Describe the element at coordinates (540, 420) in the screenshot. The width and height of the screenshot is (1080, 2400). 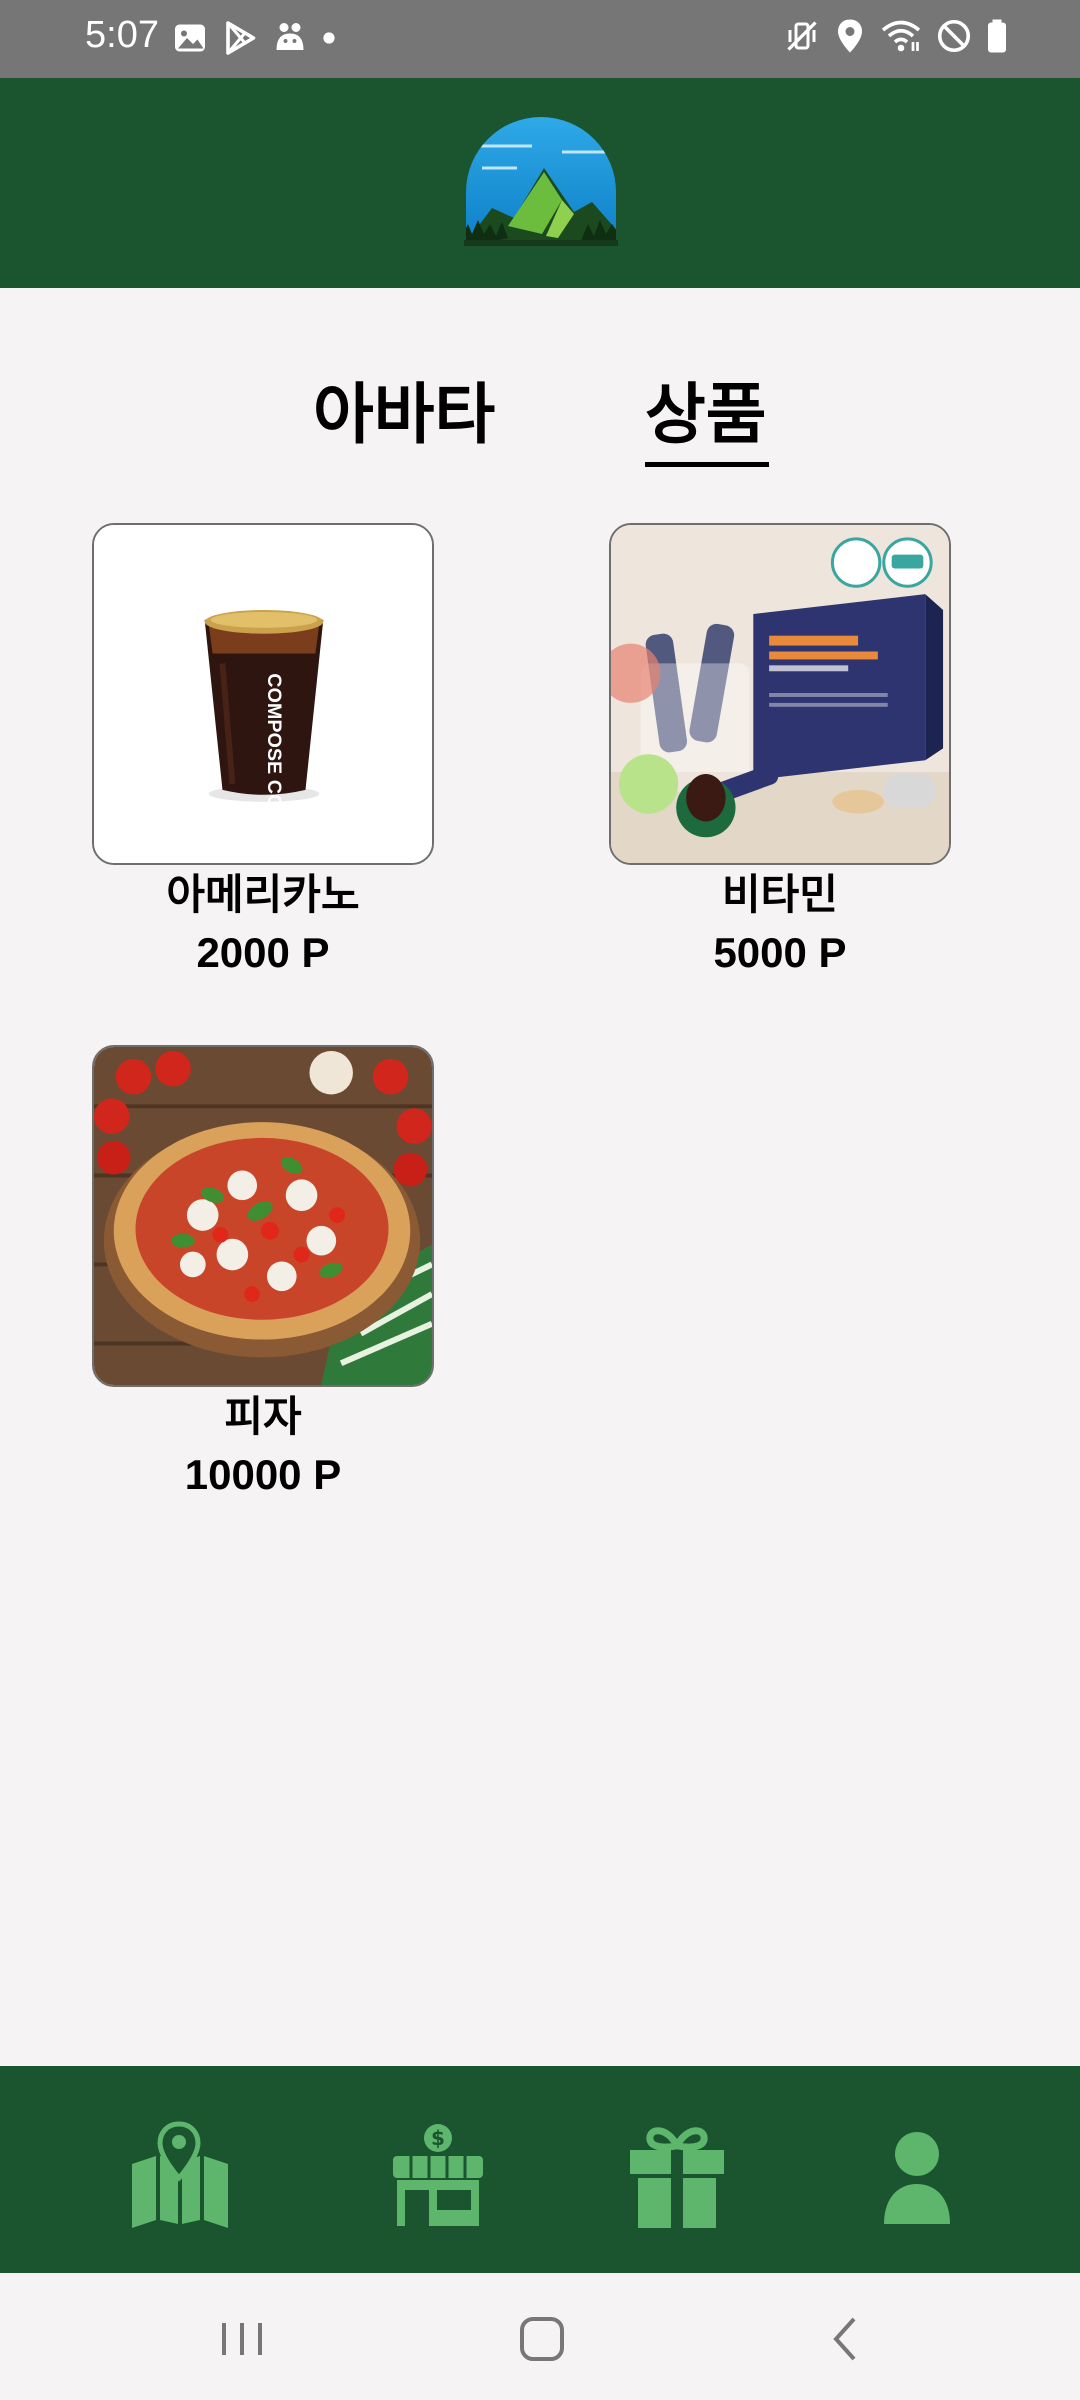
I see `tab-bar: 아바타 상품` at that location.